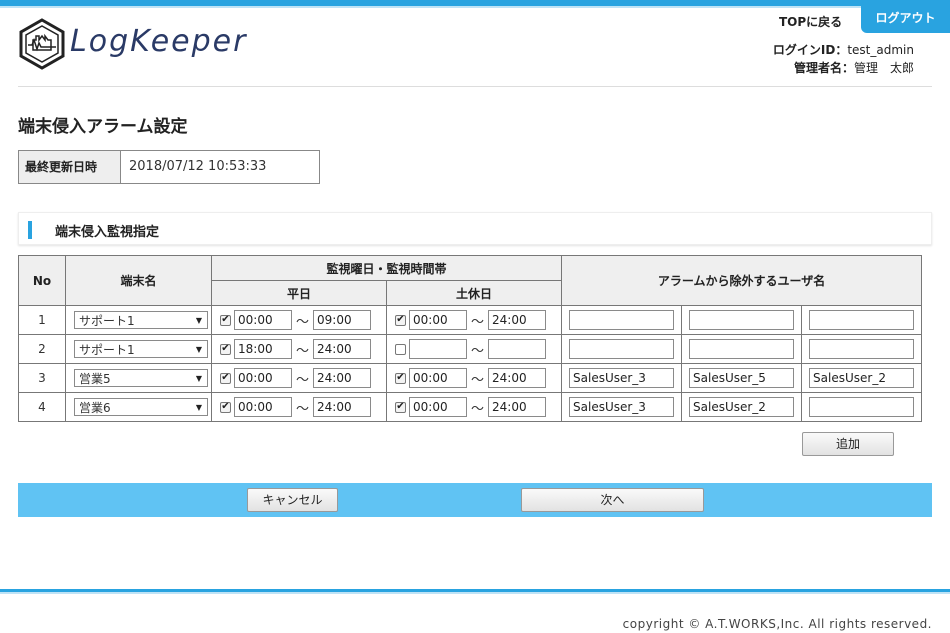  What do you see at coordinates (810, 21) in the screenshot?
I see `top-page-link: TOPに戻る` at bounding box center [810, 21].